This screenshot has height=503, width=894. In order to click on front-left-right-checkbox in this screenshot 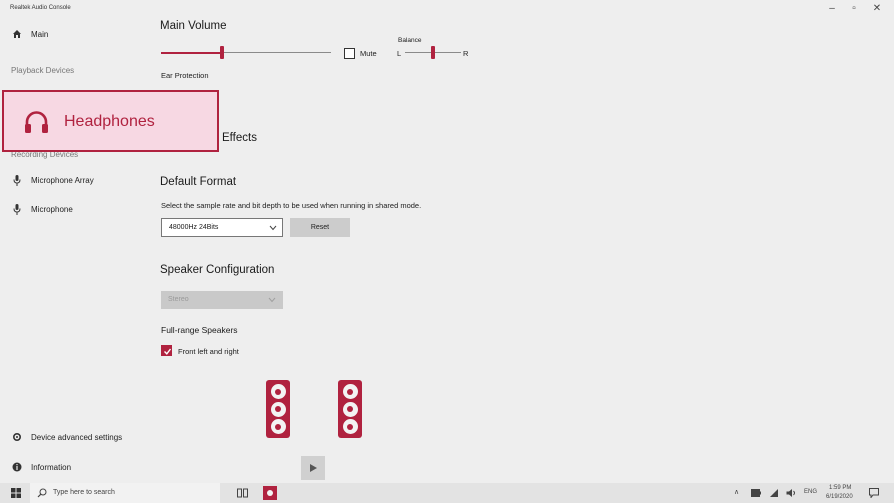, I will do `click(166, 350)`.